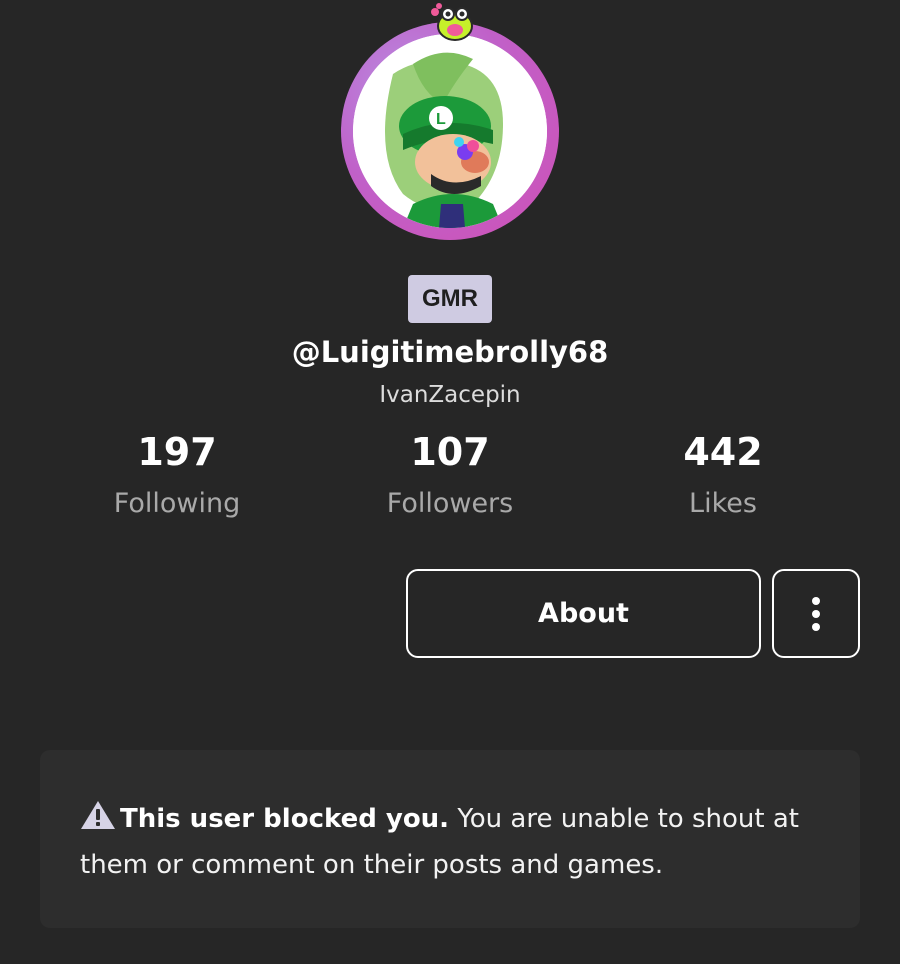  I want to click on avatar-image: L, so click(450, 131).